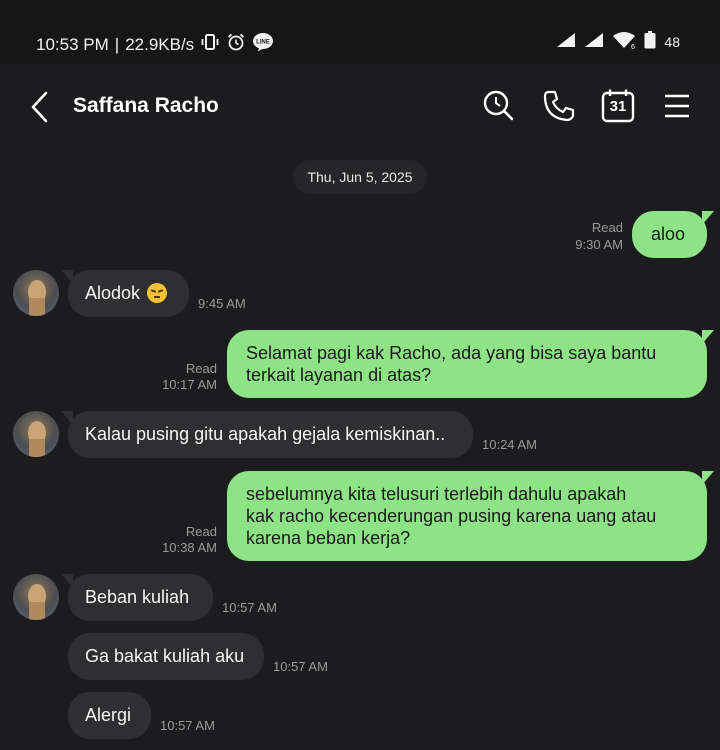 The width and height of the screenshot is (720, 750). Describe the element at coordinates (339, 375) in the screenshot. I see `message-text-line: terkait layanan di atas?` at that location.